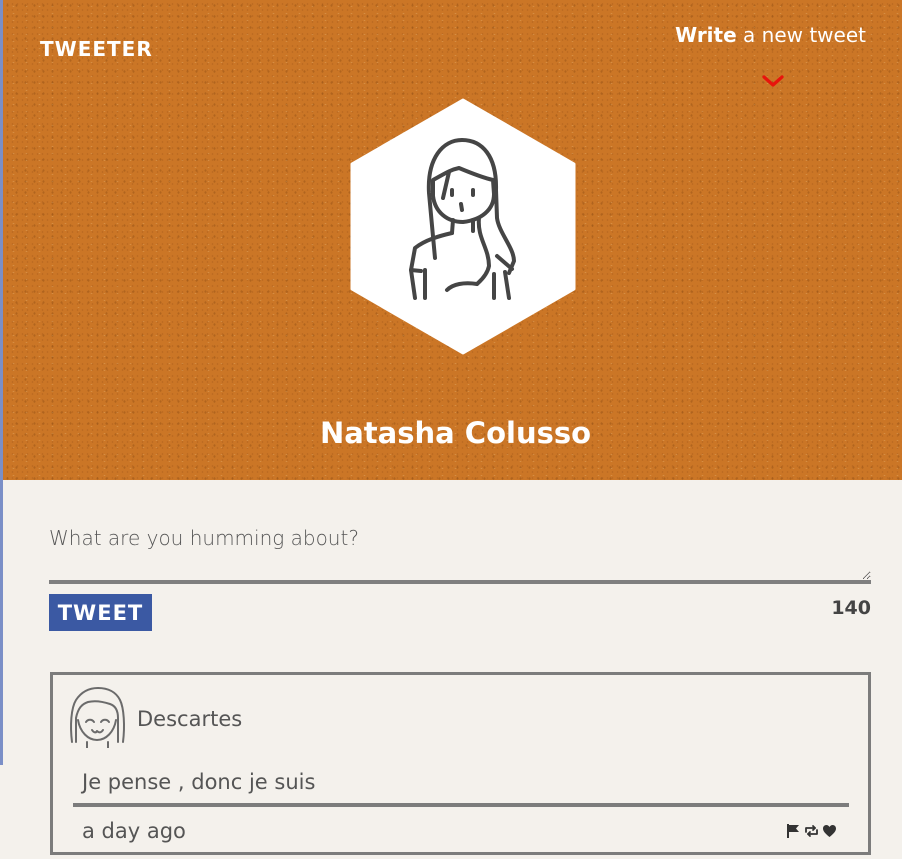 The width and height of the screenshot is (902, 859). Describe the element at coordinates (455, 433) in the screenshot. I see `profile-name: Natasha Colusso` at that location.